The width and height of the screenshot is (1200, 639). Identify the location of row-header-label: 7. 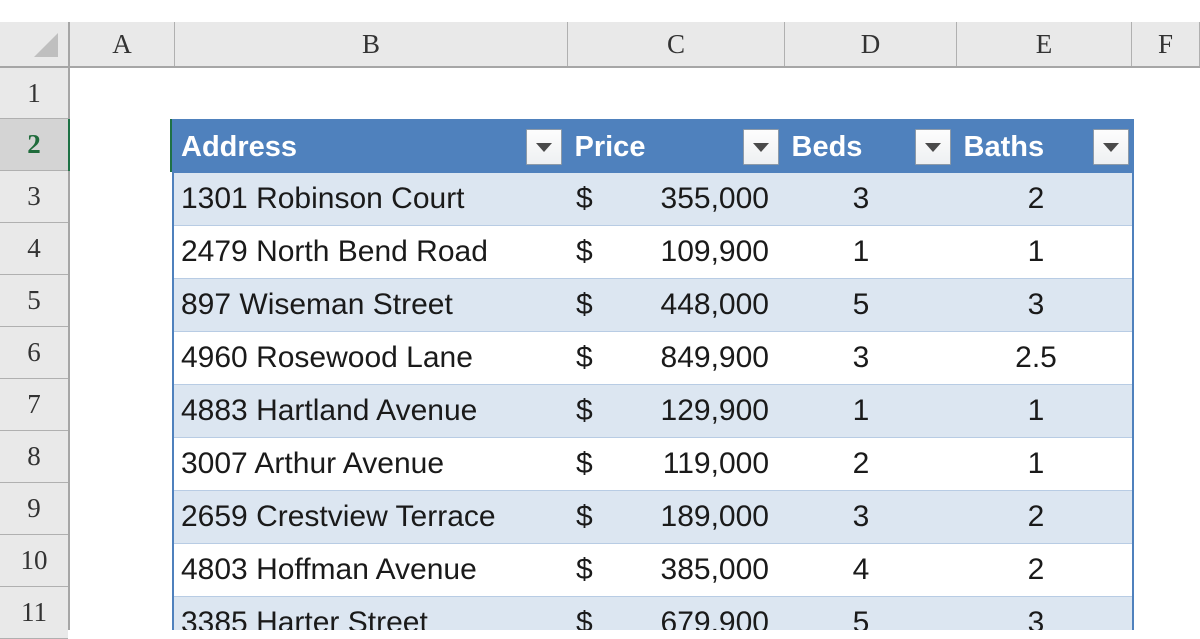
(34, 404).